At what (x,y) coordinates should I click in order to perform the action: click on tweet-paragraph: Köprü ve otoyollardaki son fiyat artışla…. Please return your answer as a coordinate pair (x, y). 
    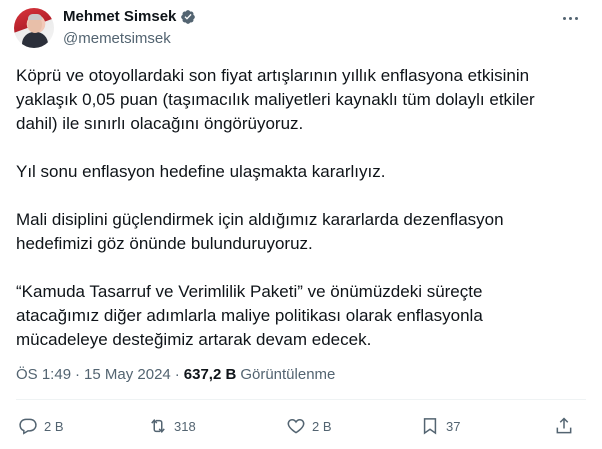
    Looking at the image, I should click on (275, 99).